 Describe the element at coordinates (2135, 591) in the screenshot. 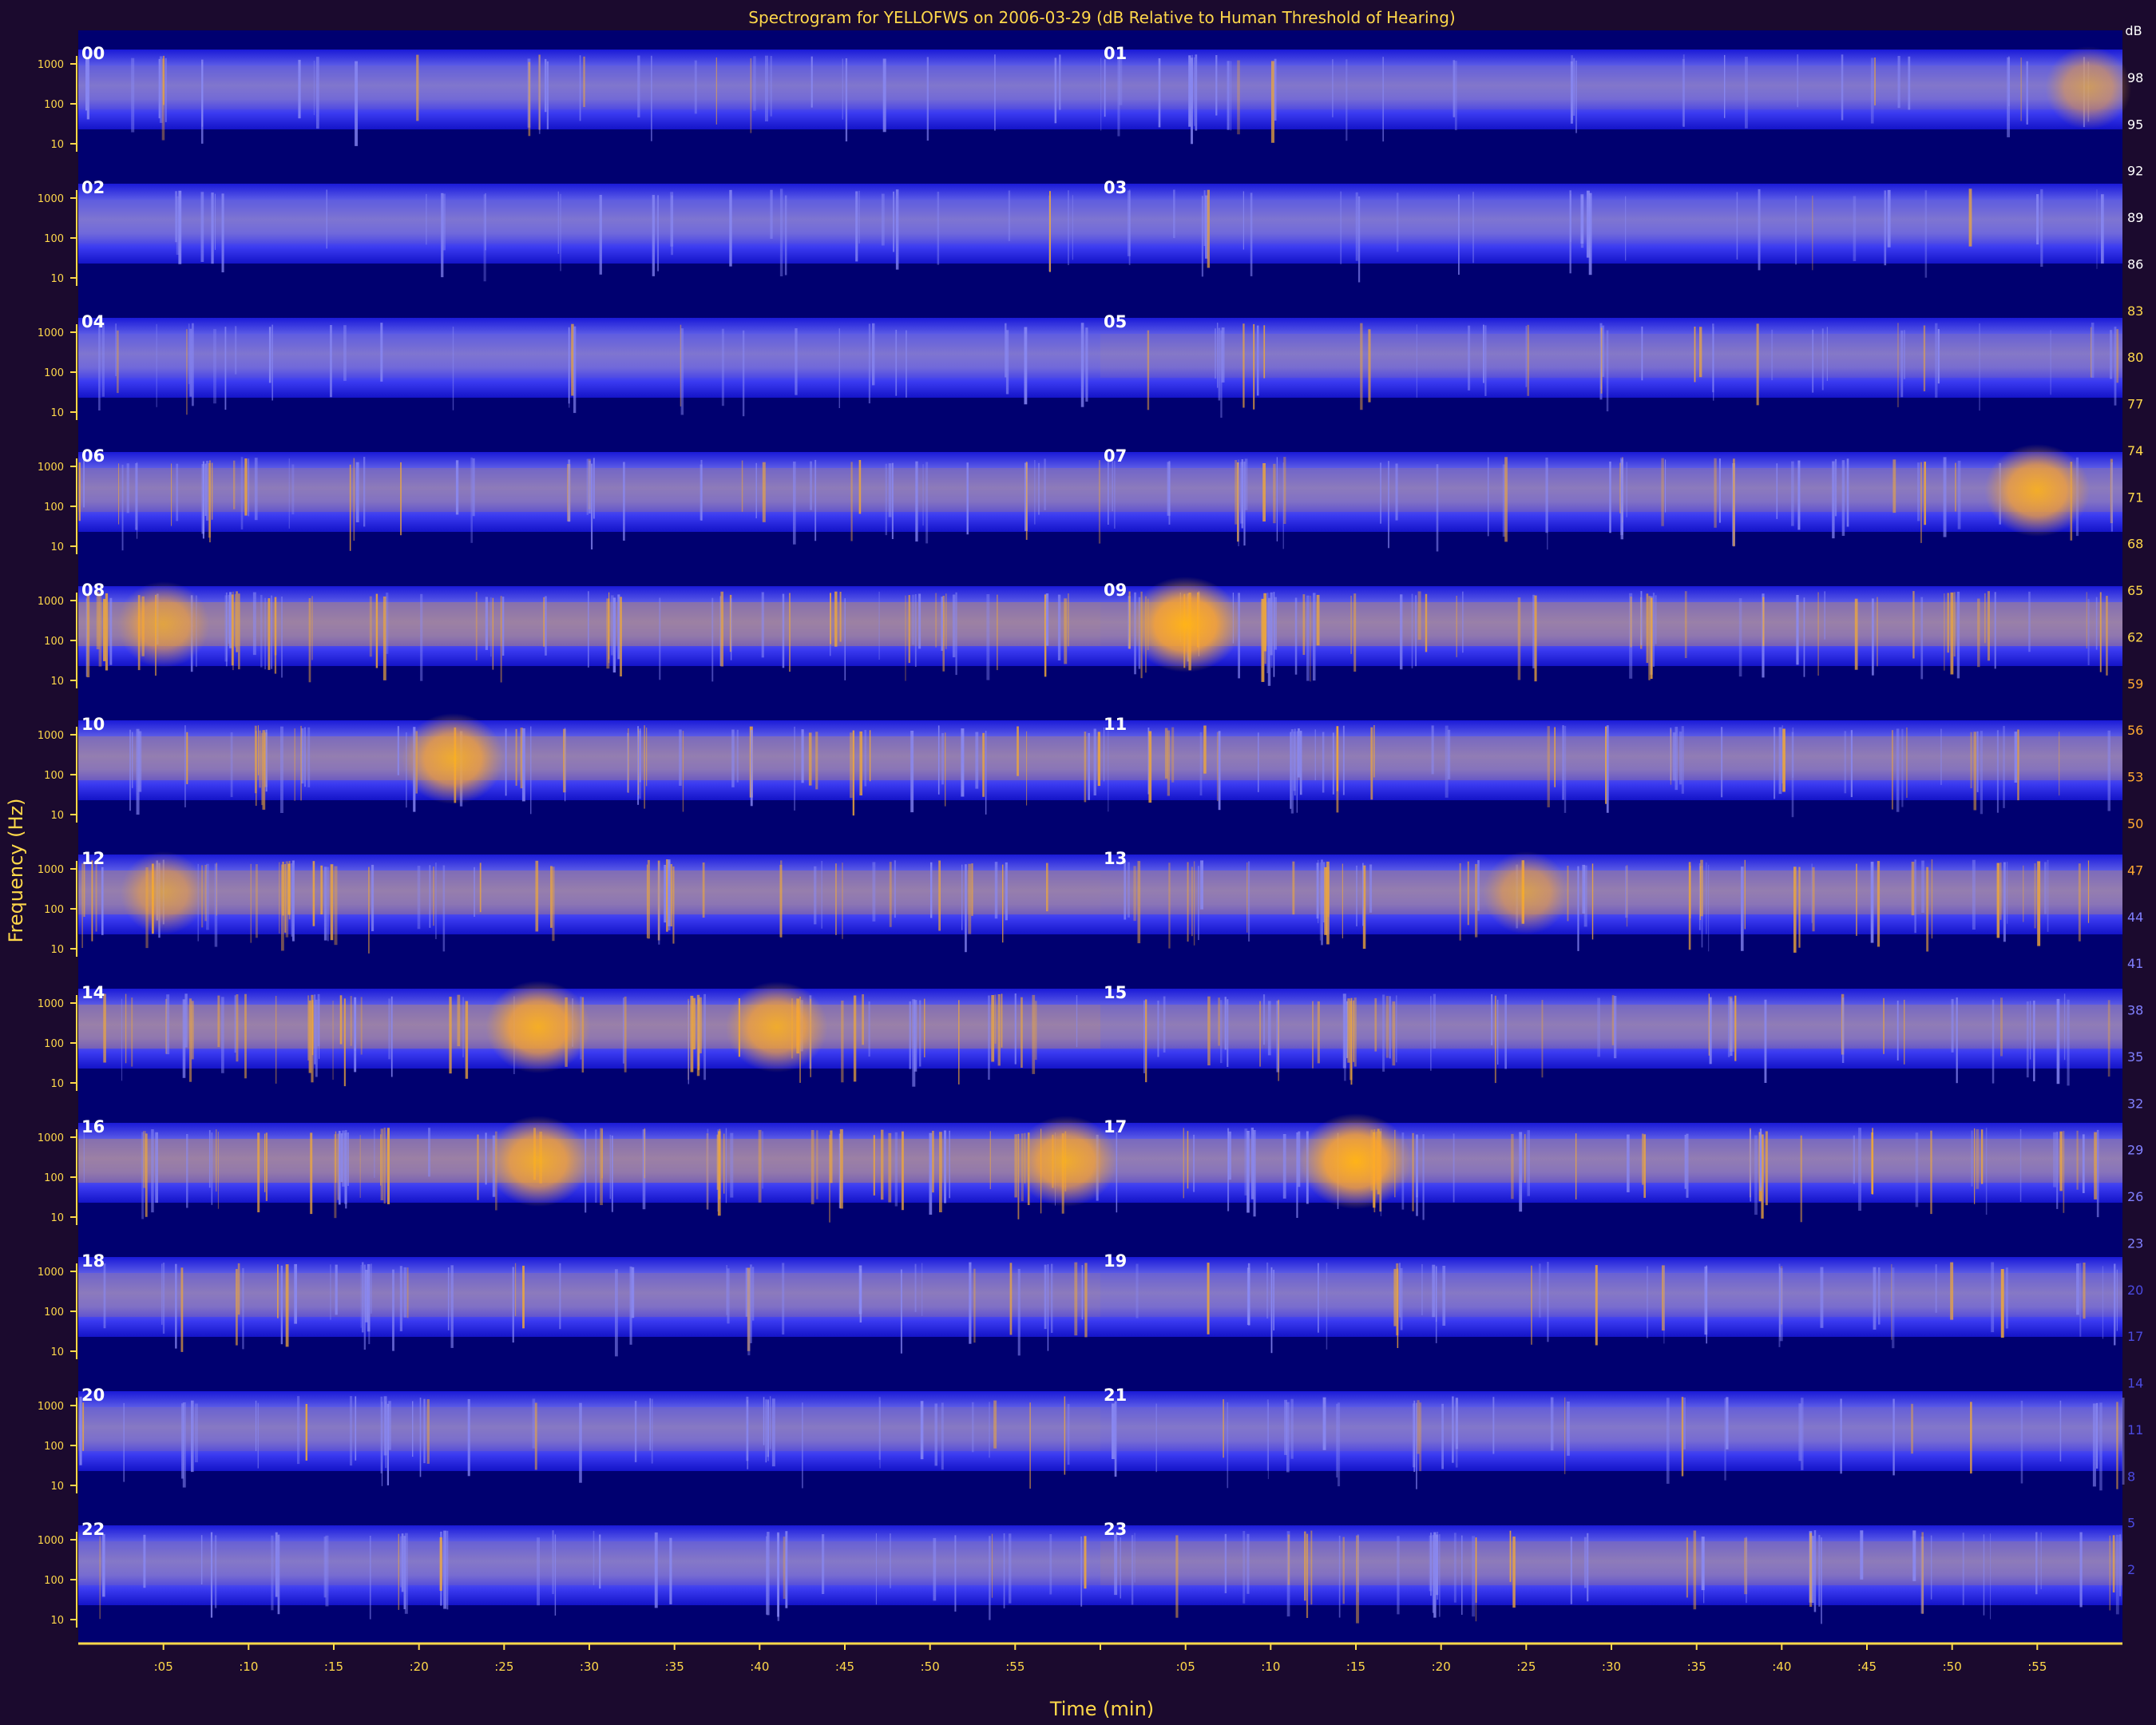

I see `colorbar-tick-label: 65` at that location.